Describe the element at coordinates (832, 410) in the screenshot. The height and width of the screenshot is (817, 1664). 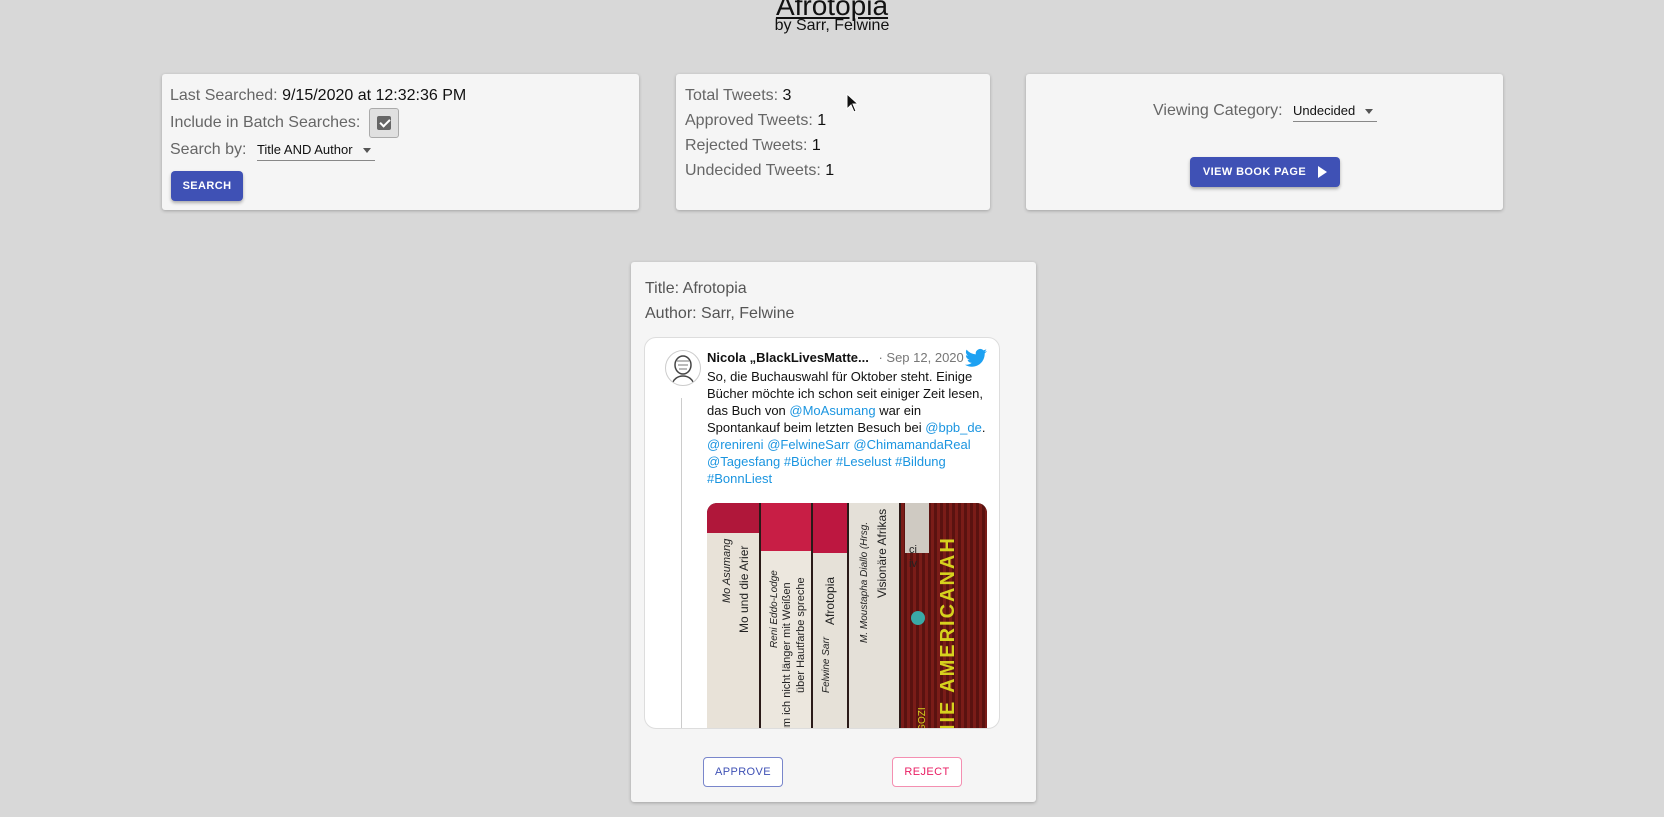
I see `mention-link: @MoAsumang` at that location.